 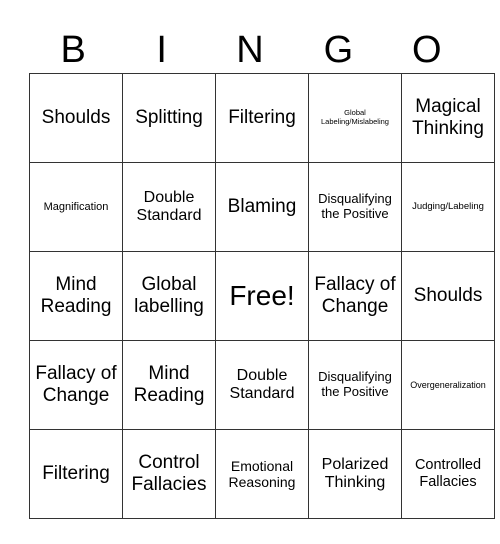 I want to click on bingo-cell: Global Labeling/Mislabeling, so click(x=355, y=118).